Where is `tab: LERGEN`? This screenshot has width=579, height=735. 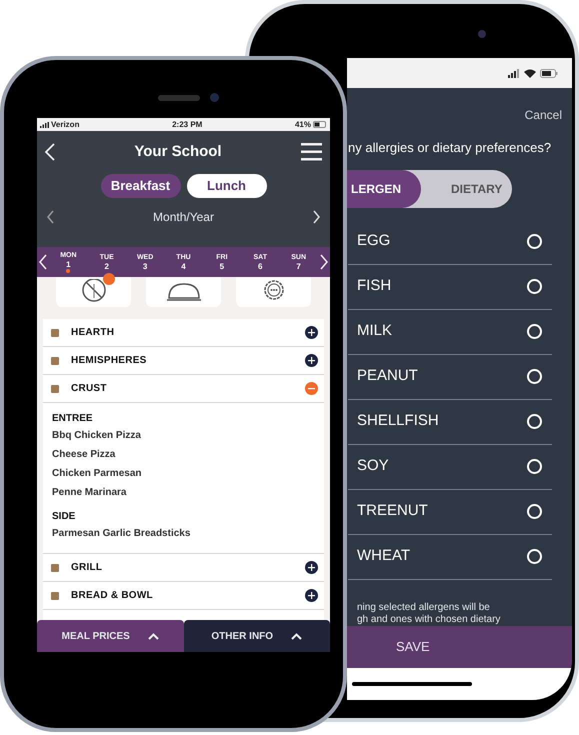
tab: LERGEN is located at coordinates (384, 189).